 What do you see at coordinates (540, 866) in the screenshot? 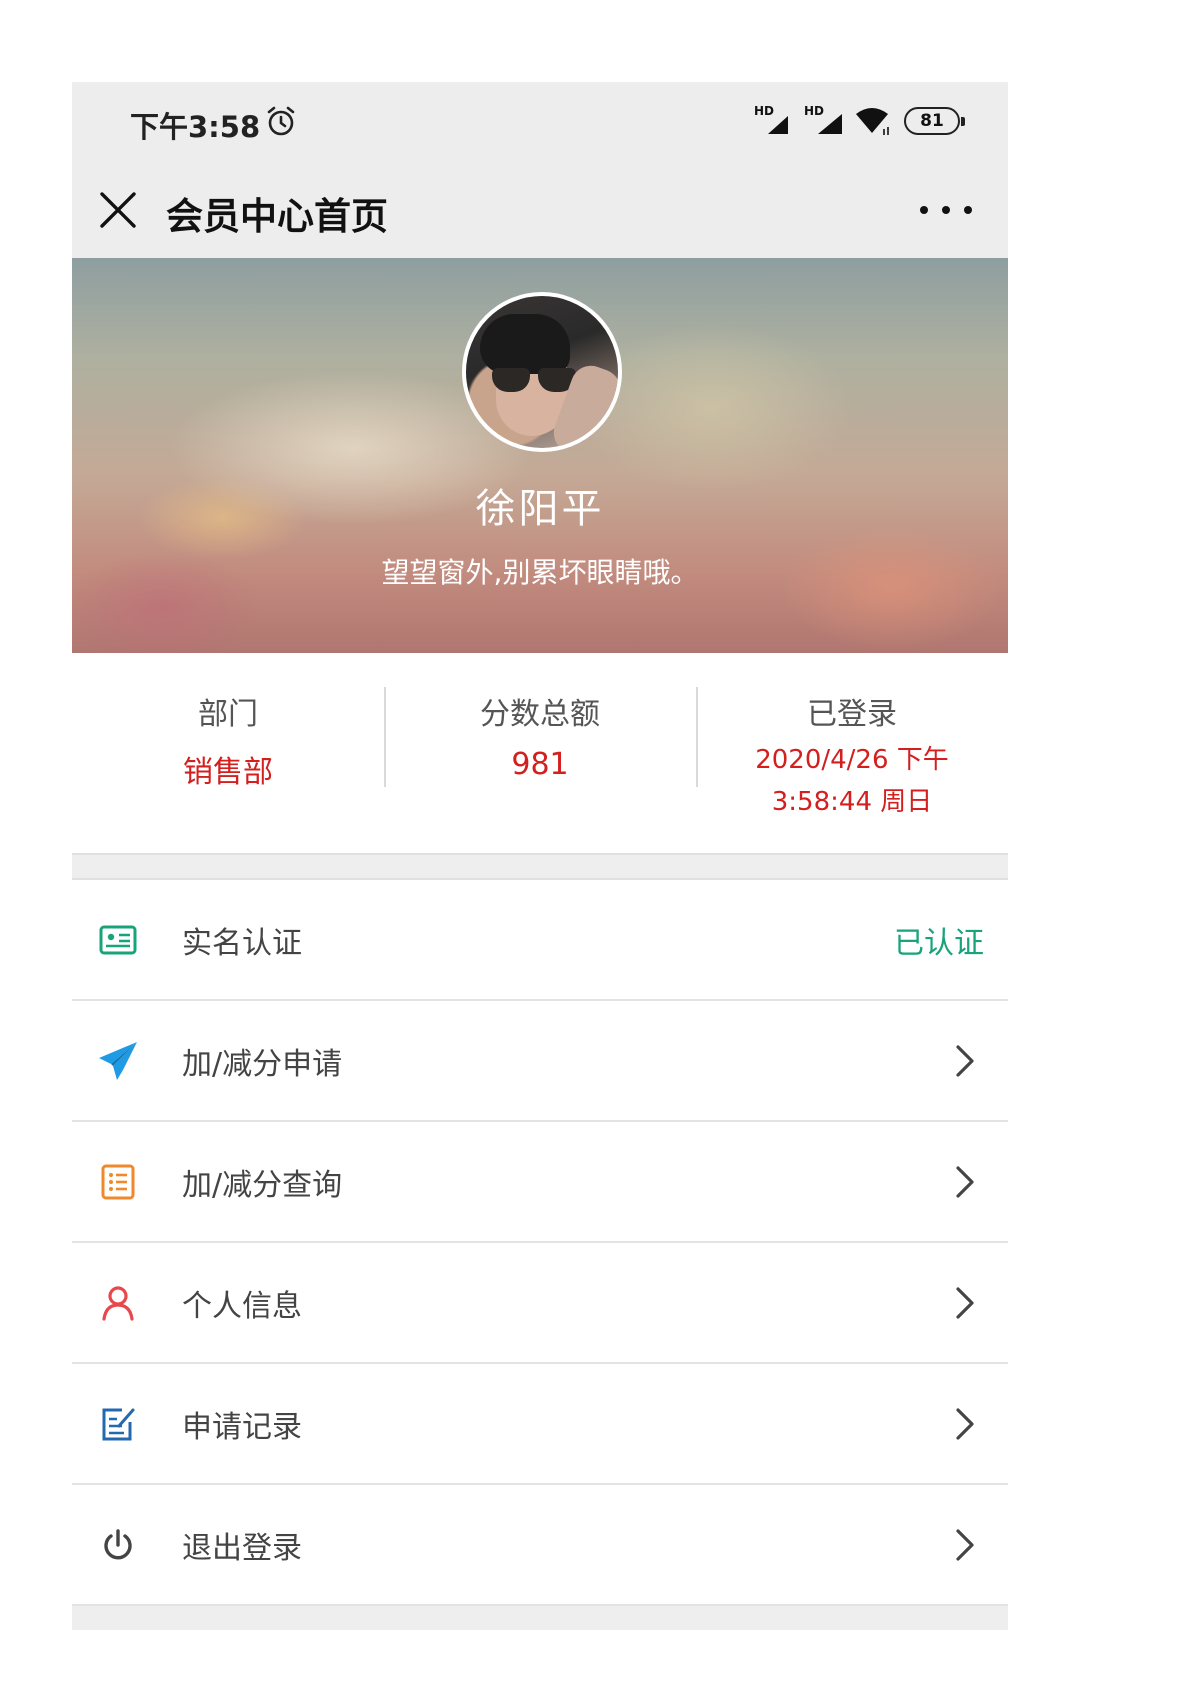
I see `section-divider` at bounding box center [540, 866].